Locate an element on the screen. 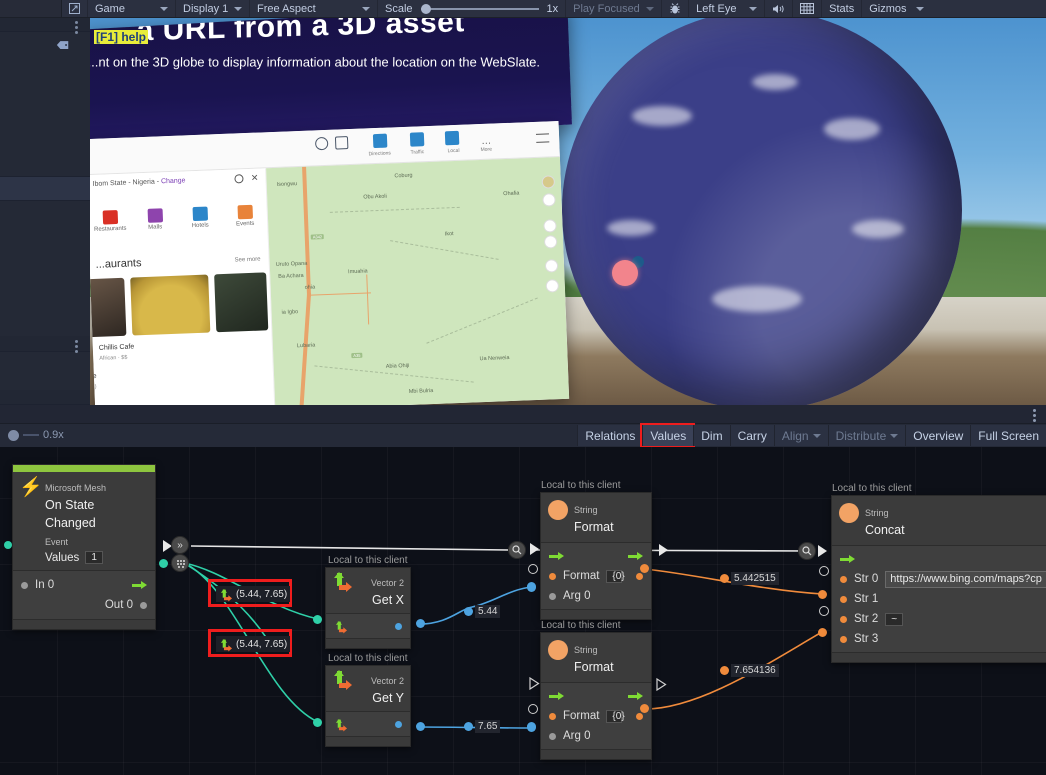 This screenshot has width=1046, height=775. graph-btn-distribute: Distribute is located at coordinates (866, 435).